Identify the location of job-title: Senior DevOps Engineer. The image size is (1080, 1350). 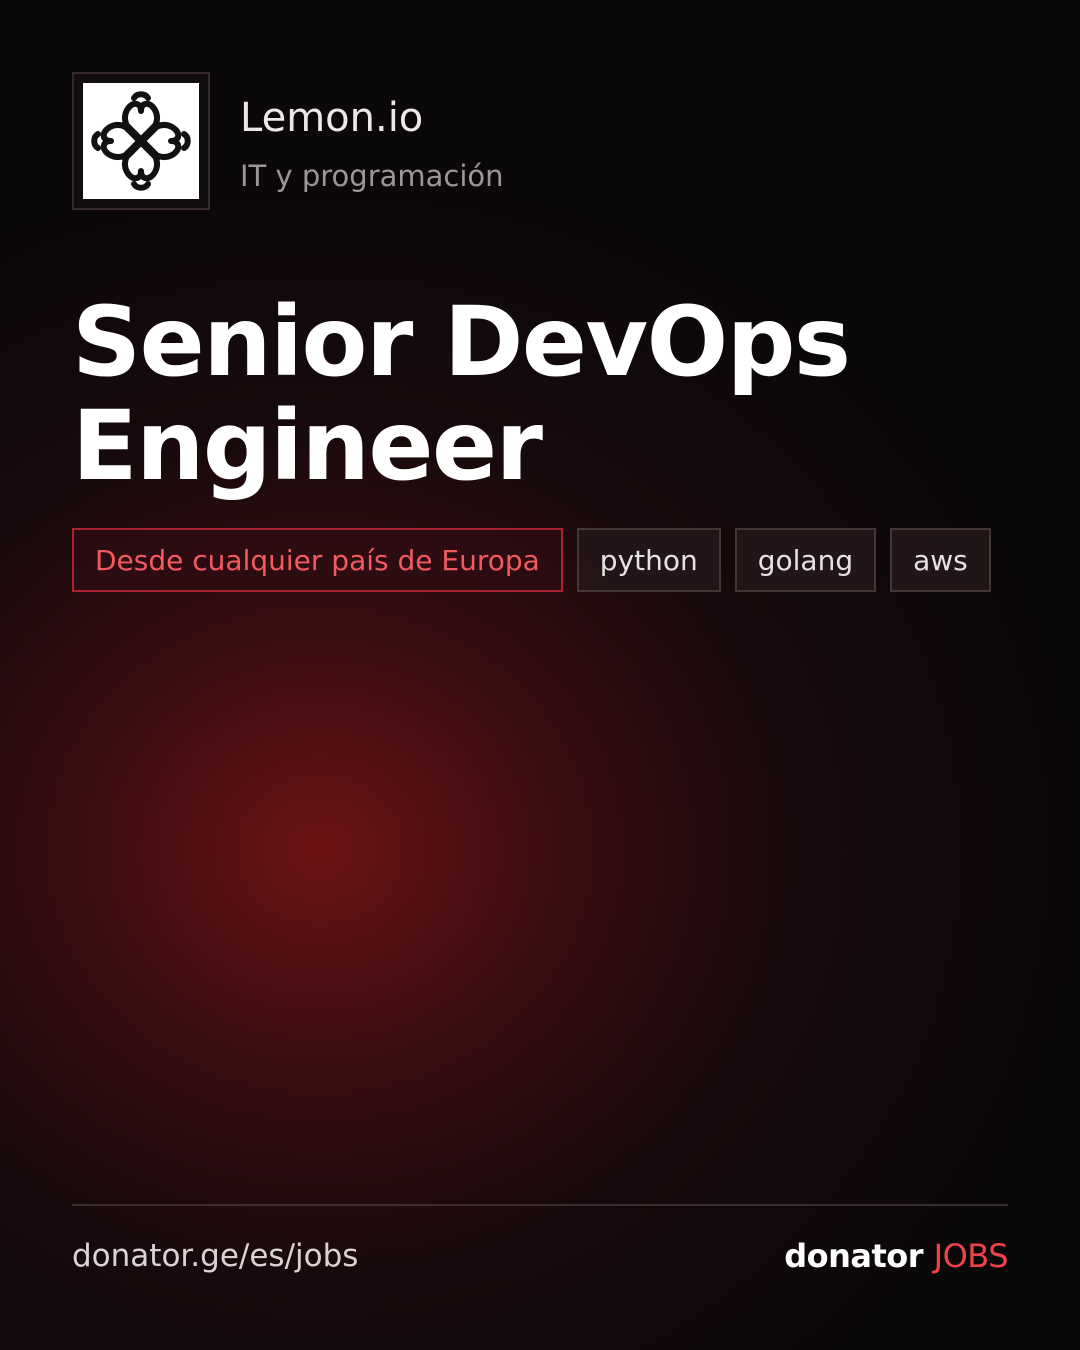
(461, 394).